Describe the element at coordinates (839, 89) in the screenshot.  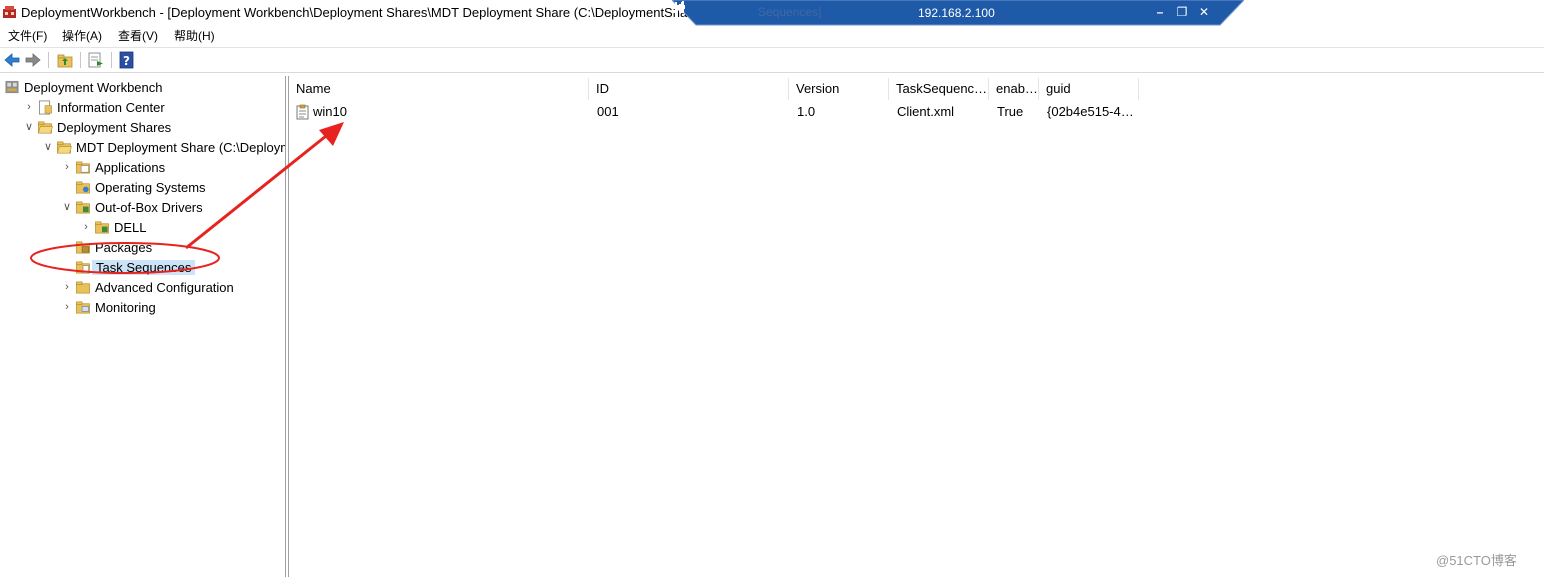
I see `column-header-version: Version` at that location.